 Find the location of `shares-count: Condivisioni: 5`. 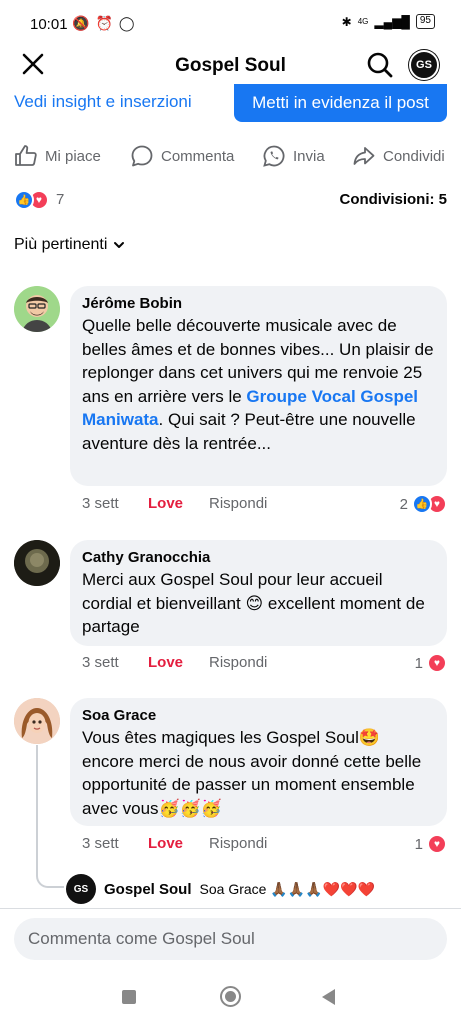

shares-count: Condivisioni: 5 is located at coordinates (393, 199).